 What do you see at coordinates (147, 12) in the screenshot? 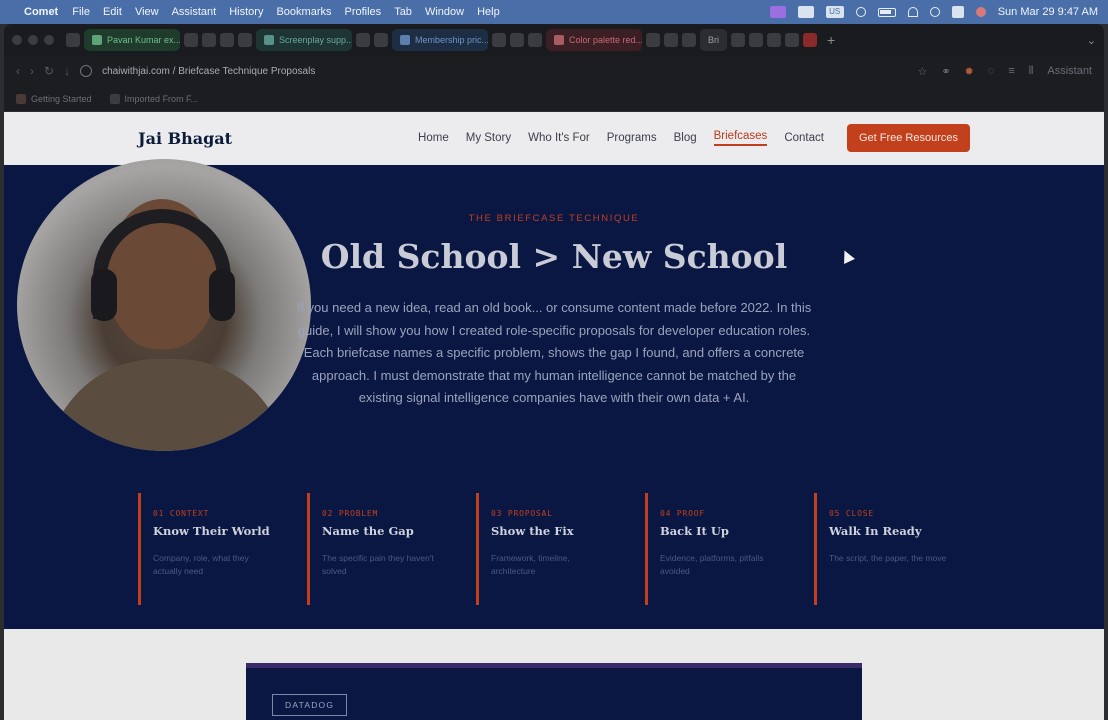
I see `menu-view: View` at bounding box center [147, 12].